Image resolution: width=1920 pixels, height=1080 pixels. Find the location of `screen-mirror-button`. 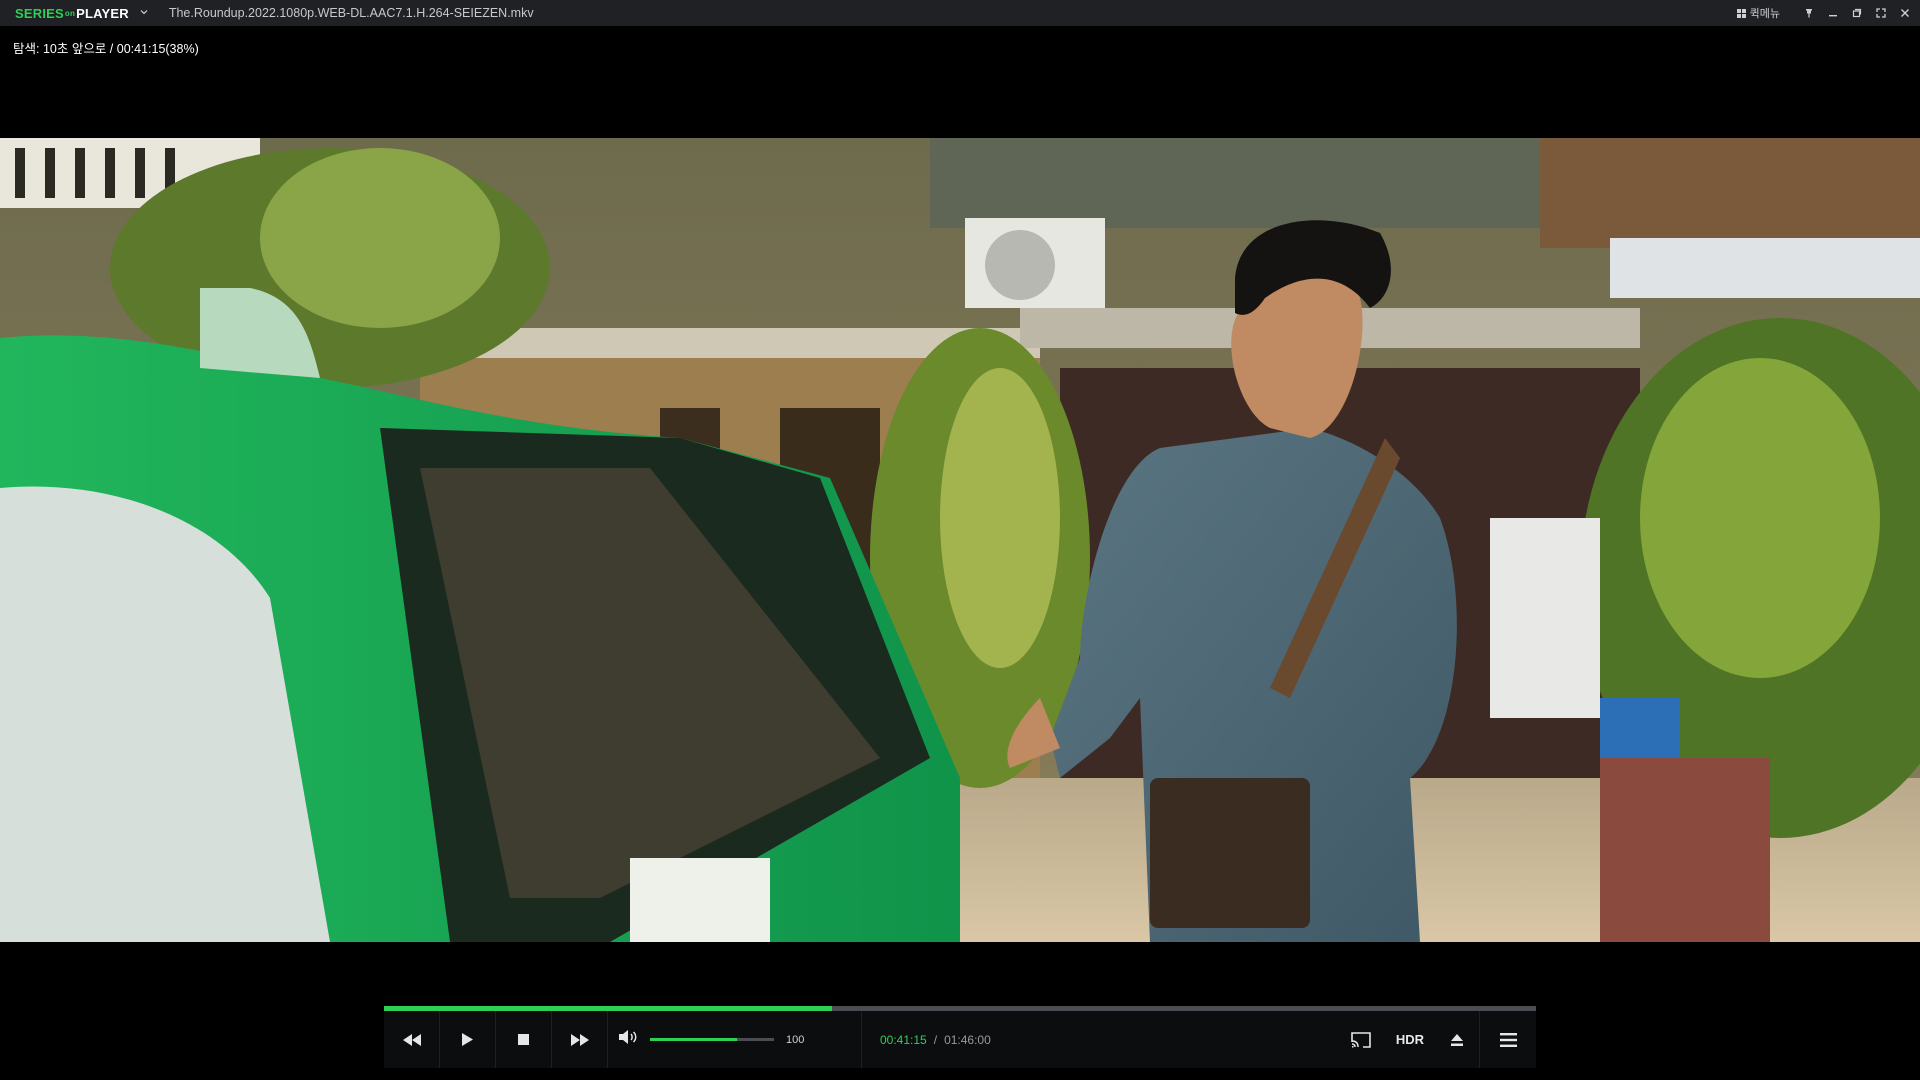

screen-mirror-button is located at coordinates (1361, 1039).